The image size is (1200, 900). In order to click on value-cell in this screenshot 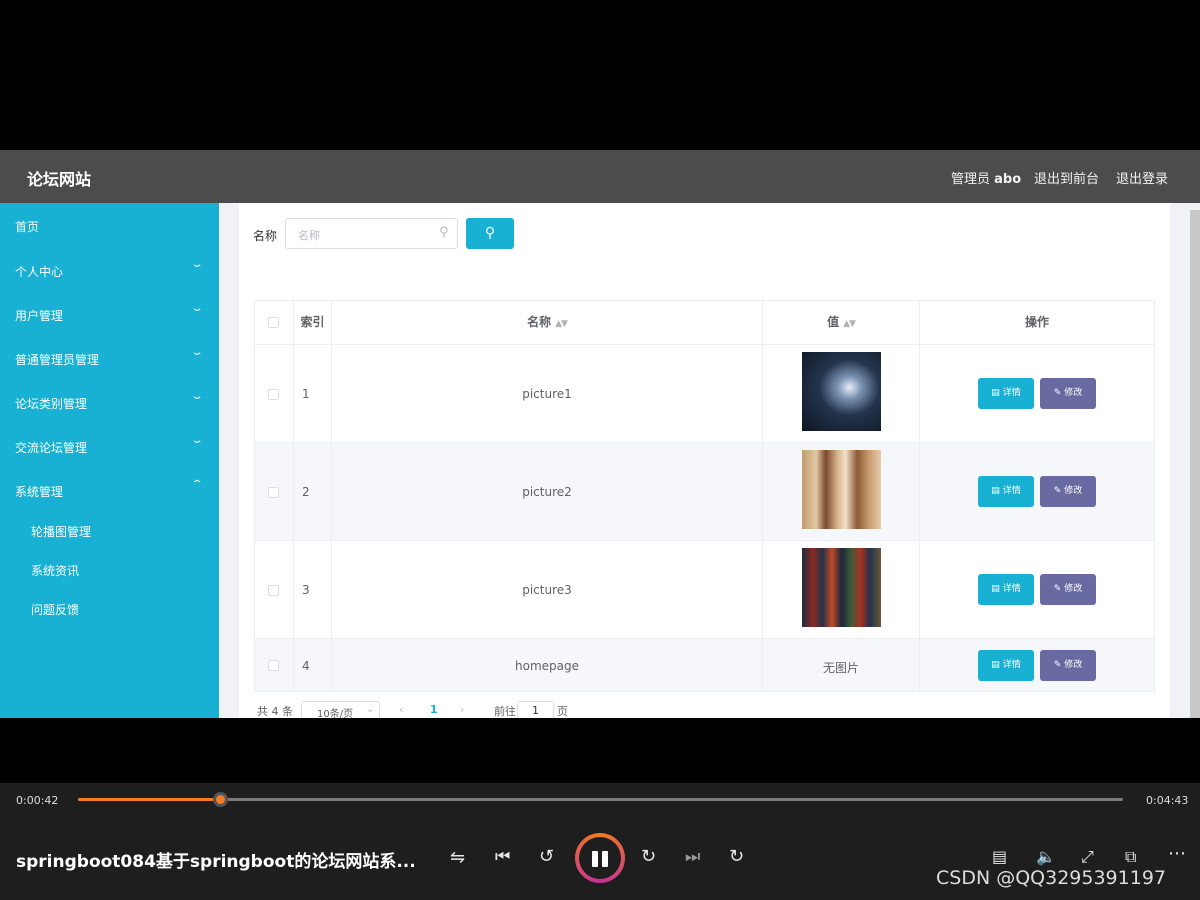, I will do `click(841, 393)`.